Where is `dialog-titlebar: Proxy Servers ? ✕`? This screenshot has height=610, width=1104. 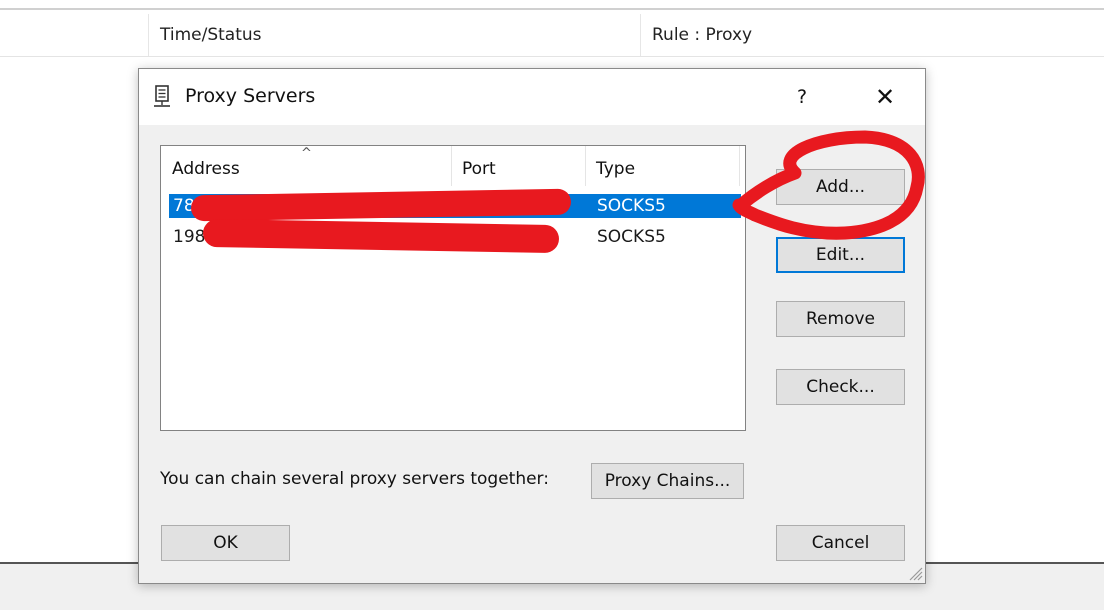 dialog-titlebar: Proxy Servers ? ✕ is located at coordinates (532, 97).